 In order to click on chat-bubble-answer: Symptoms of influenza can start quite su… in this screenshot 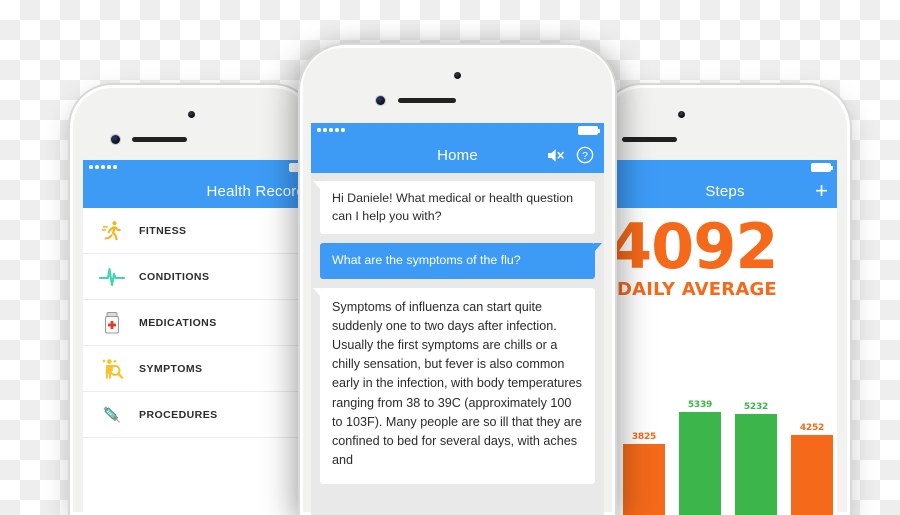, I will do `click(454, 386)`.